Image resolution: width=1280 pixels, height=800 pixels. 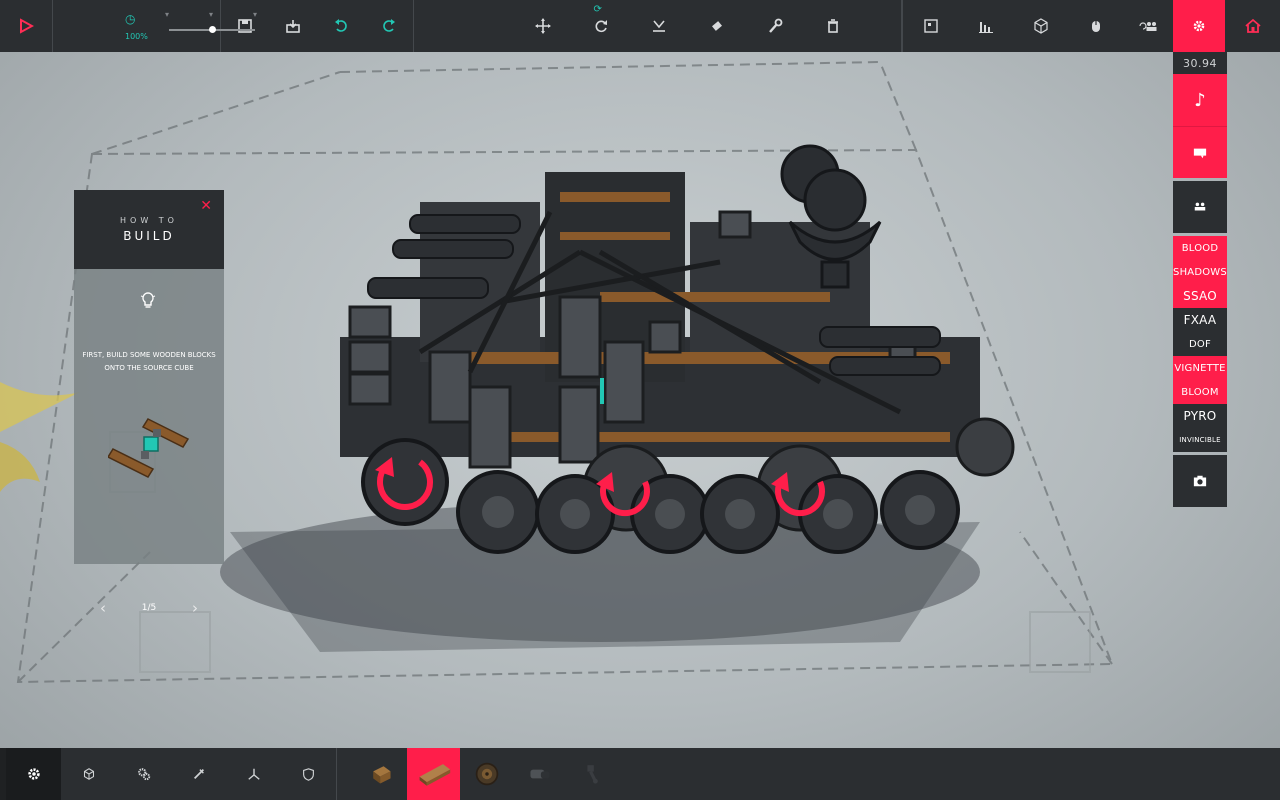 I want to click on flight-icon, so click(x=253, y=774).